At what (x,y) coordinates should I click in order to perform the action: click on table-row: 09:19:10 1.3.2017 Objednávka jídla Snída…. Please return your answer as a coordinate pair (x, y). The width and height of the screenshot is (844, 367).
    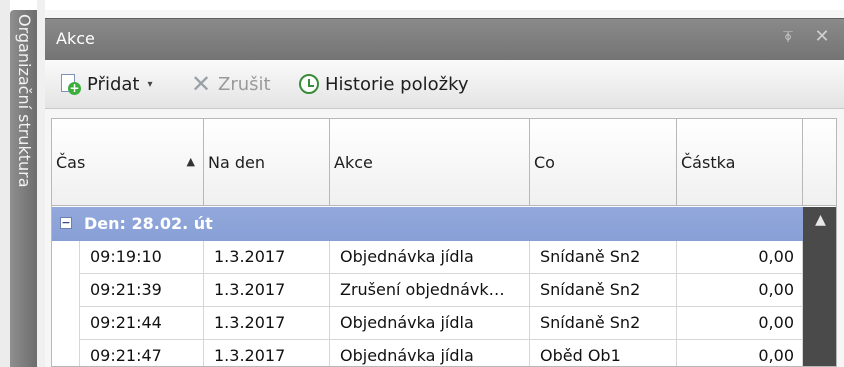
    Looking at the image, I should click on (427, 257).